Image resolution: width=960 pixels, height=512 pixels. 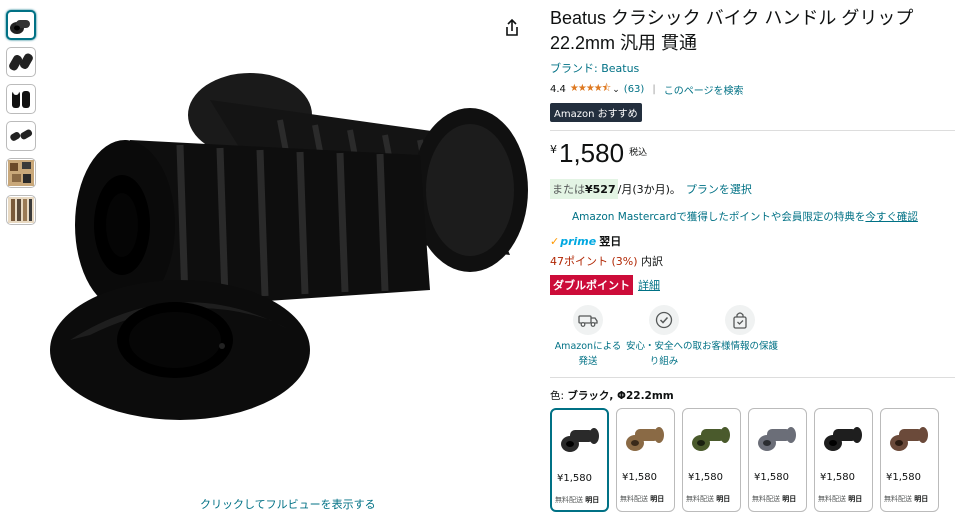 What do you see at coordinates (558, 89) in the screenshot?
I see `rating-value: 4.4` at bounding box center [558, 89].